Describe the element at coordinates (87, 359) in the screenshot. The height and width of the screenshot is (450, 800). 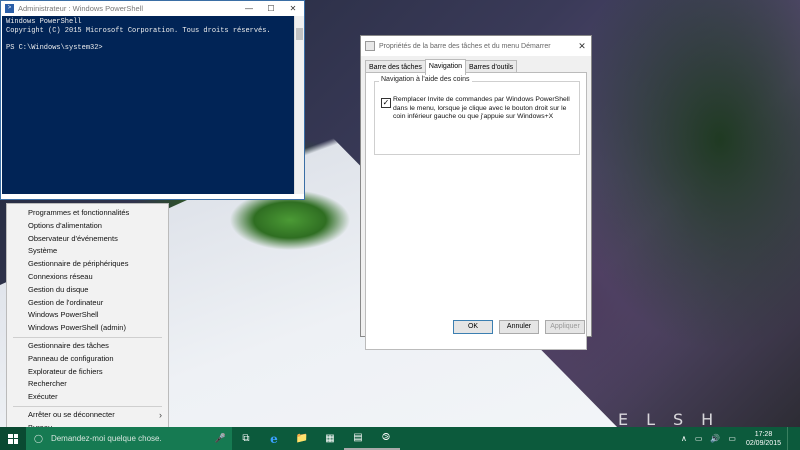
I see `menu-item-control-panel: Panneau de configuration` at that location.